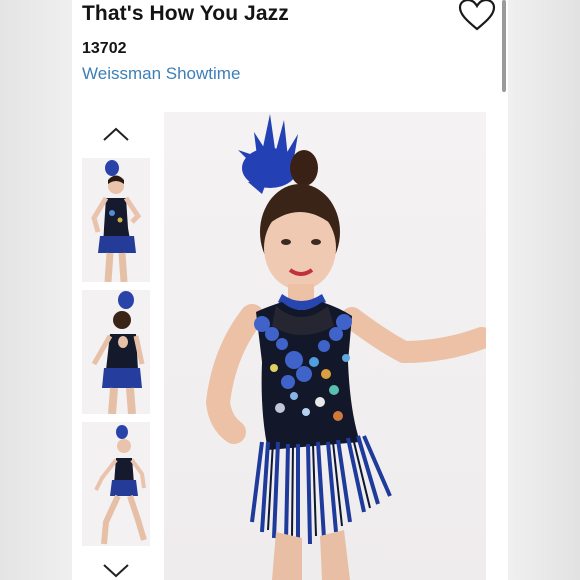 The image size is (580, 580). I want to click on thumbnail-scroll-up-button, so click(116, 134).